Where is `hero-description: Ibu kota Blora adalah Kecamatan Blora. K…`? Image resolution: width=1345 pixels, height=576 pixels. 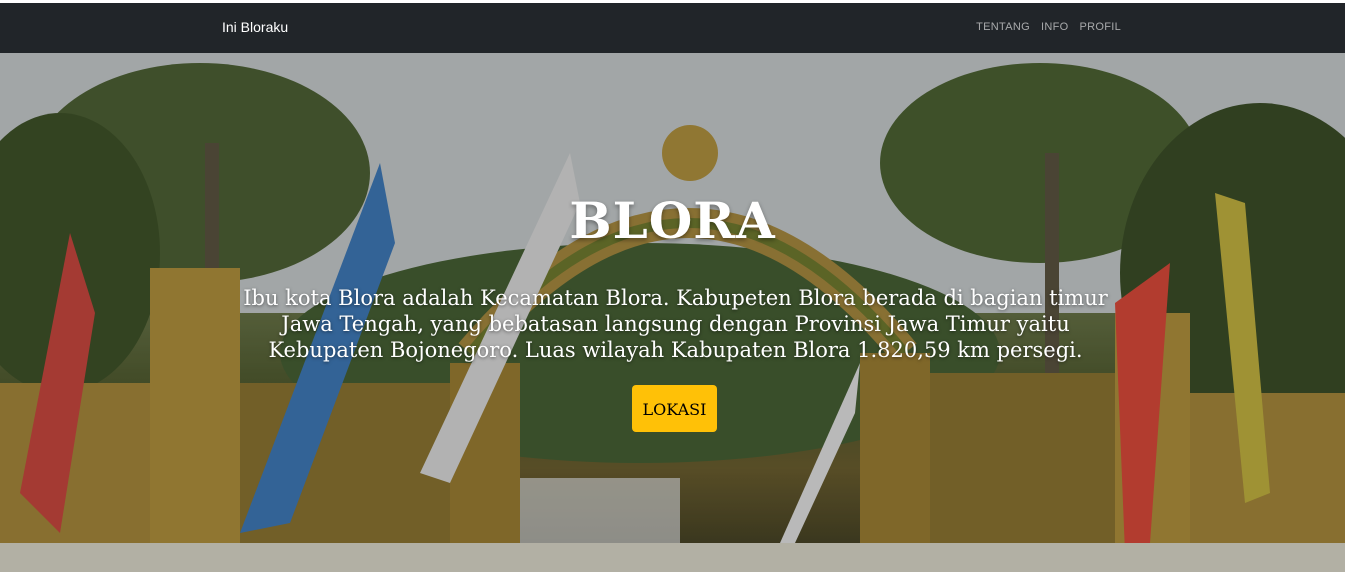 hero-description: Ibu kota Blora adalah Kecamatan Blora. K… is located at coordinates (675, 324).